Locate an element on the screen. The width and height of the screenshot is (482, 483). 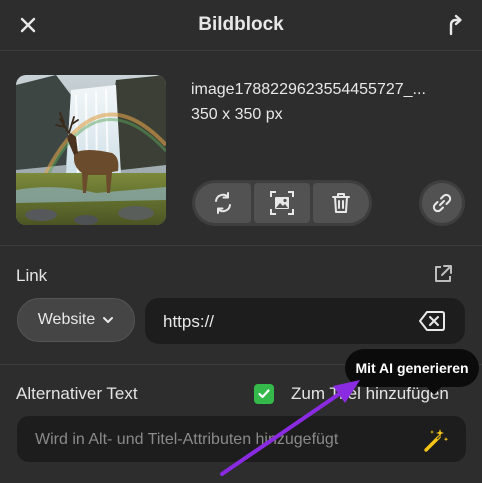
image-thumbnail is located at coordinates (91, 150).